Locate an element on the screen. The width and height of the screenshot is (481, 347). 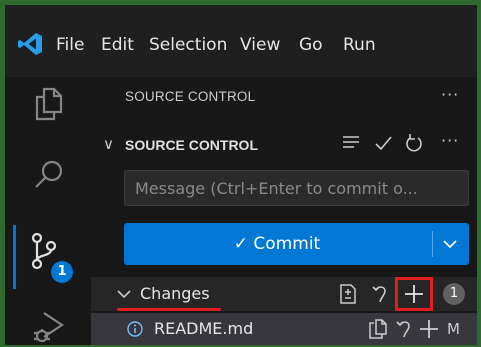
file-list-item: README.md M is located at coordinates (284, 329).